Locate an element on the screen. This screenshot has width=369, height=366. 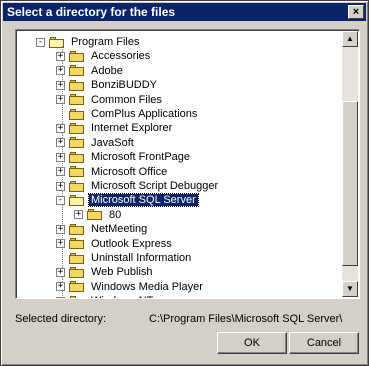
tree-item-label: Program Files is located at coordinates (105, 42).